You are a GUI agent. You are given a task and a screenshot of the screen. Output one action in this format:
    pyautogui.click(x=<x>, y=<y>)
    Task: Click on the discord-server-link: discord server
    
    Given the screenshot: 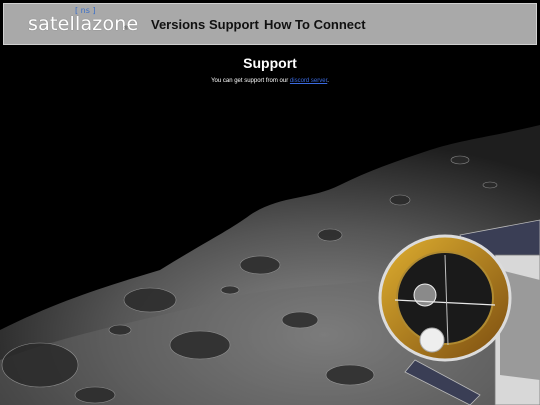 What is the action you would take?
    pyautogui.click(x=308, y=81)
    